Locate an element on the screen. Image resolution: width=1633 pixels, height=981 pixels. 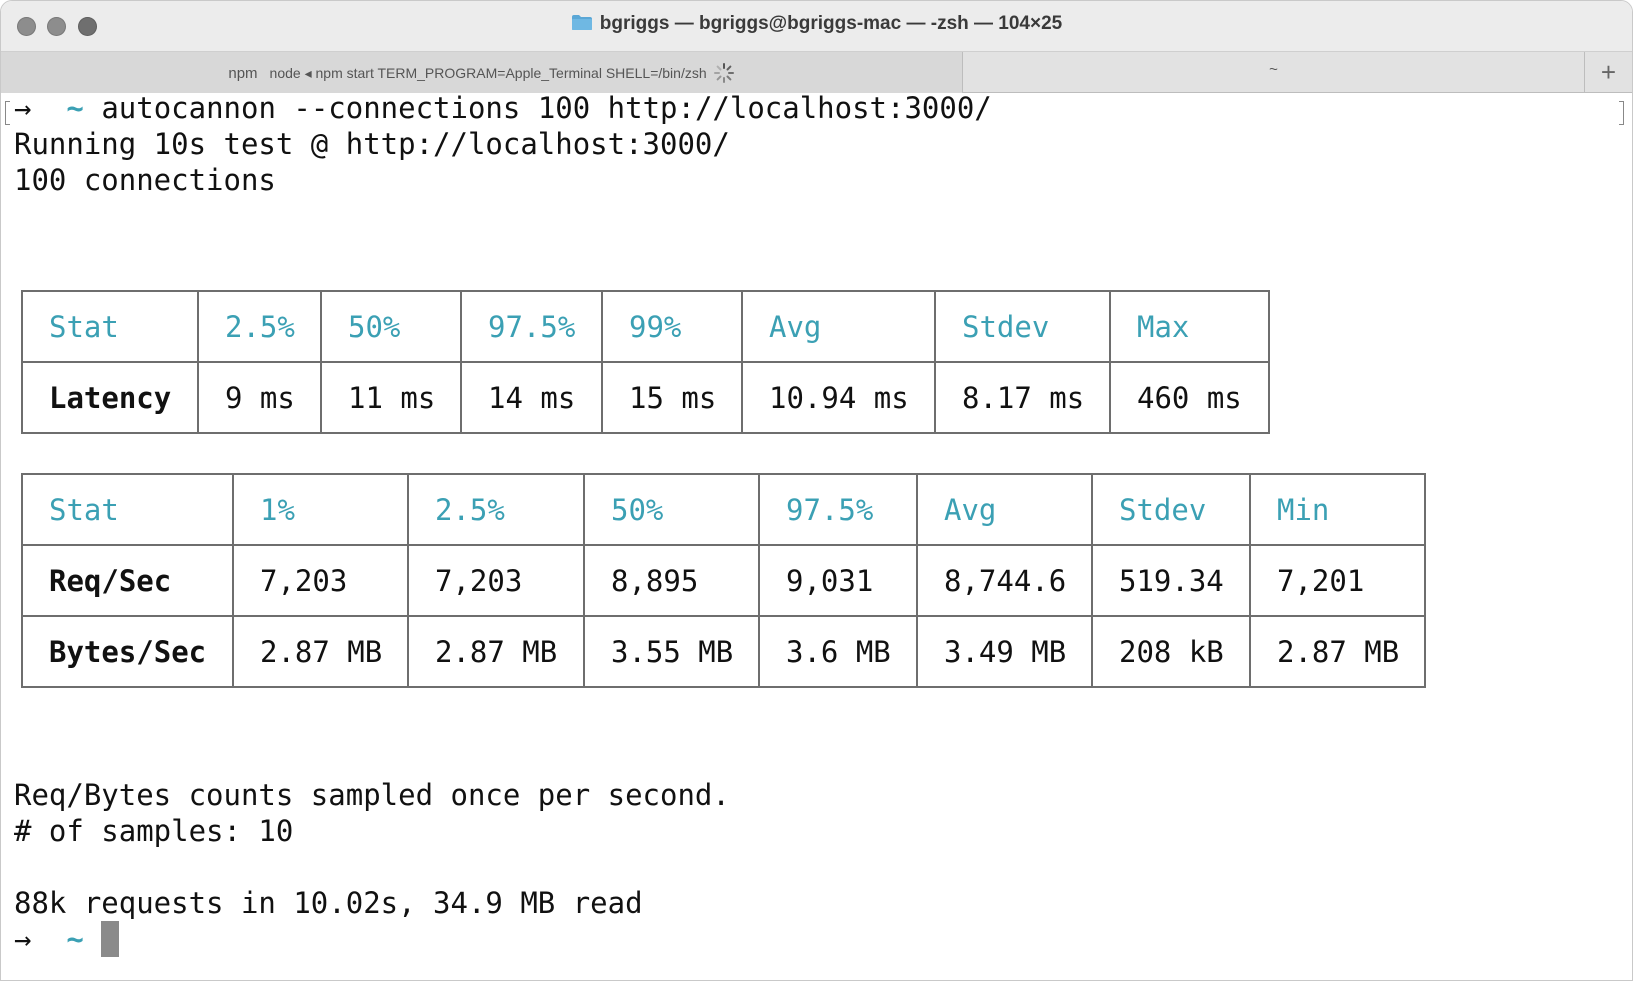
new-tab-button: + is located at coordinates (1608, 72).